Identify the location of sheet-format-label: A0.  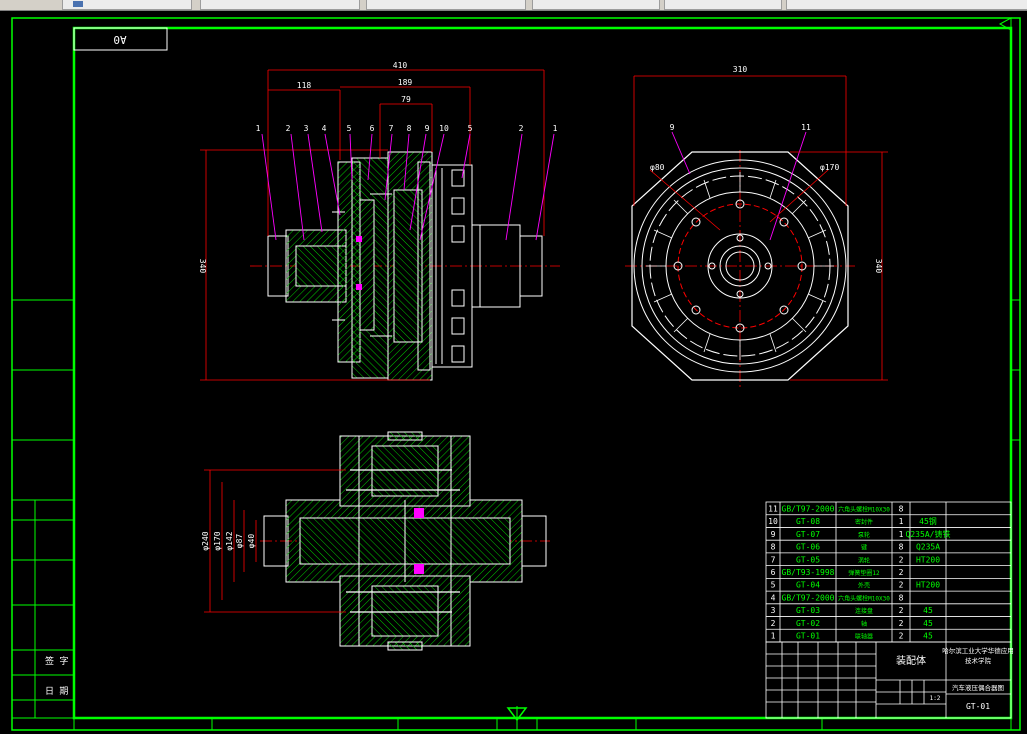
(119, 39).